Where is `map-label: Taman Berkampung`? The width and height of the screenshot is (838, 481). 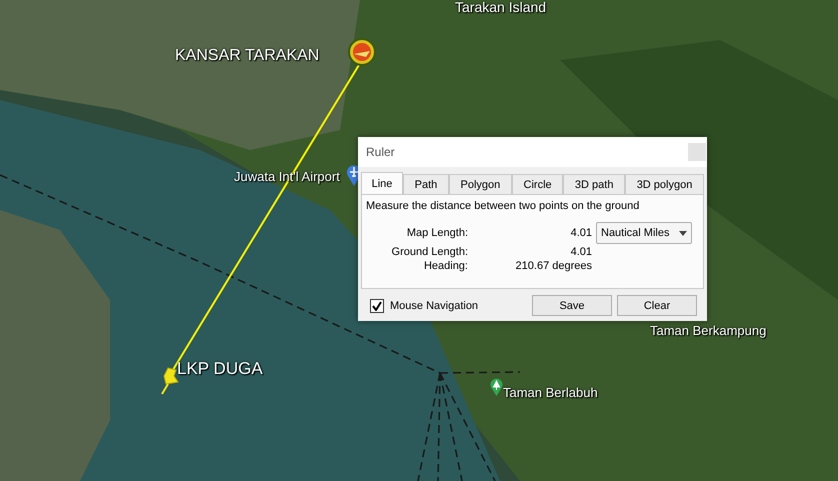 map-label: Taman Berkampung is located at coordinates (708, 331).